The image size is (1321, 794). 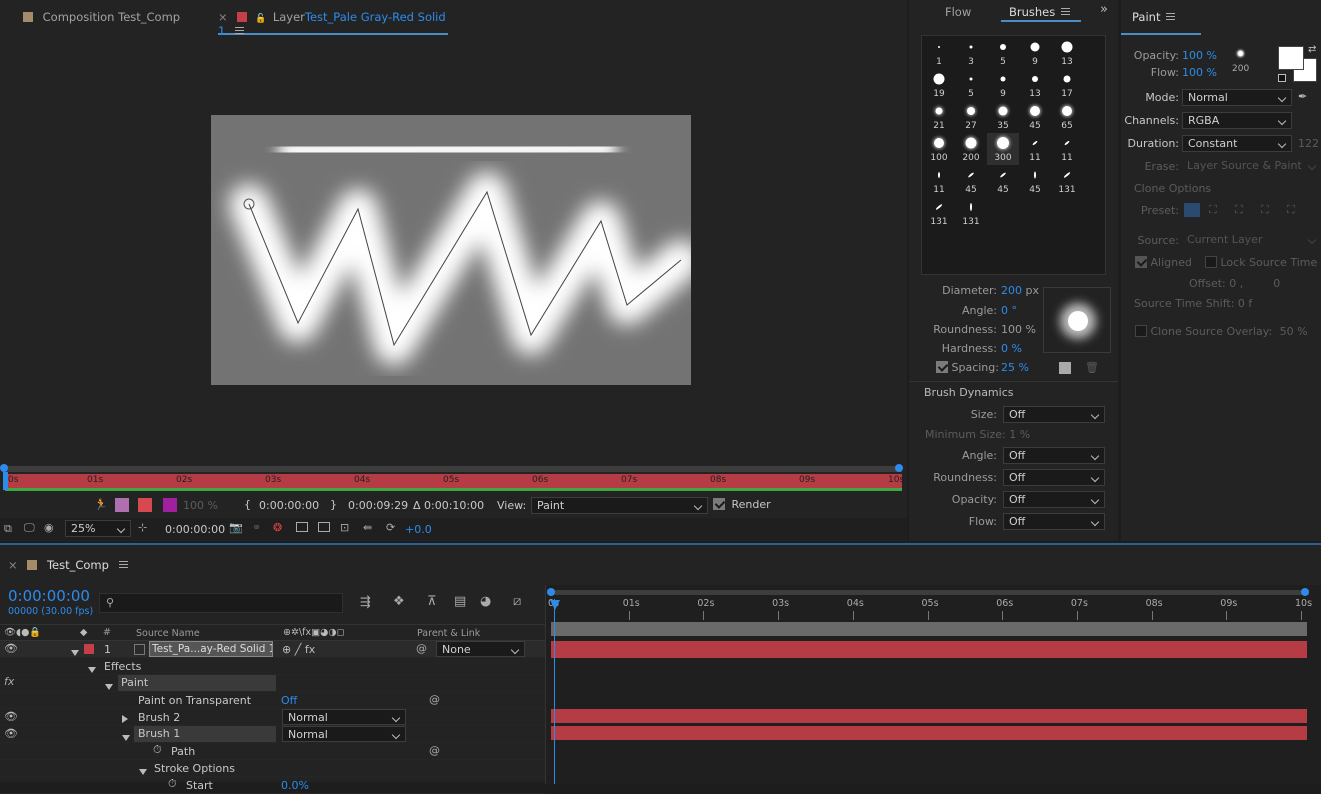 What do you see at coordinates (1141, 331) in the screenshot?
I see `clone-overlay-checkbox` at bounding box center [1141, 331].